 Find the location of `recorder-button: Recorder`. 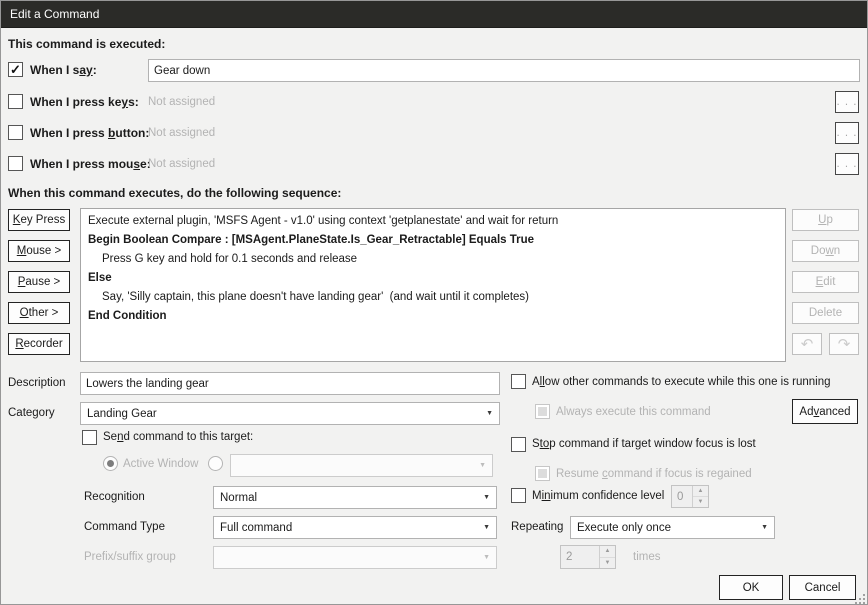

recorder-button: Recorder is located at coordinates (39, 344).